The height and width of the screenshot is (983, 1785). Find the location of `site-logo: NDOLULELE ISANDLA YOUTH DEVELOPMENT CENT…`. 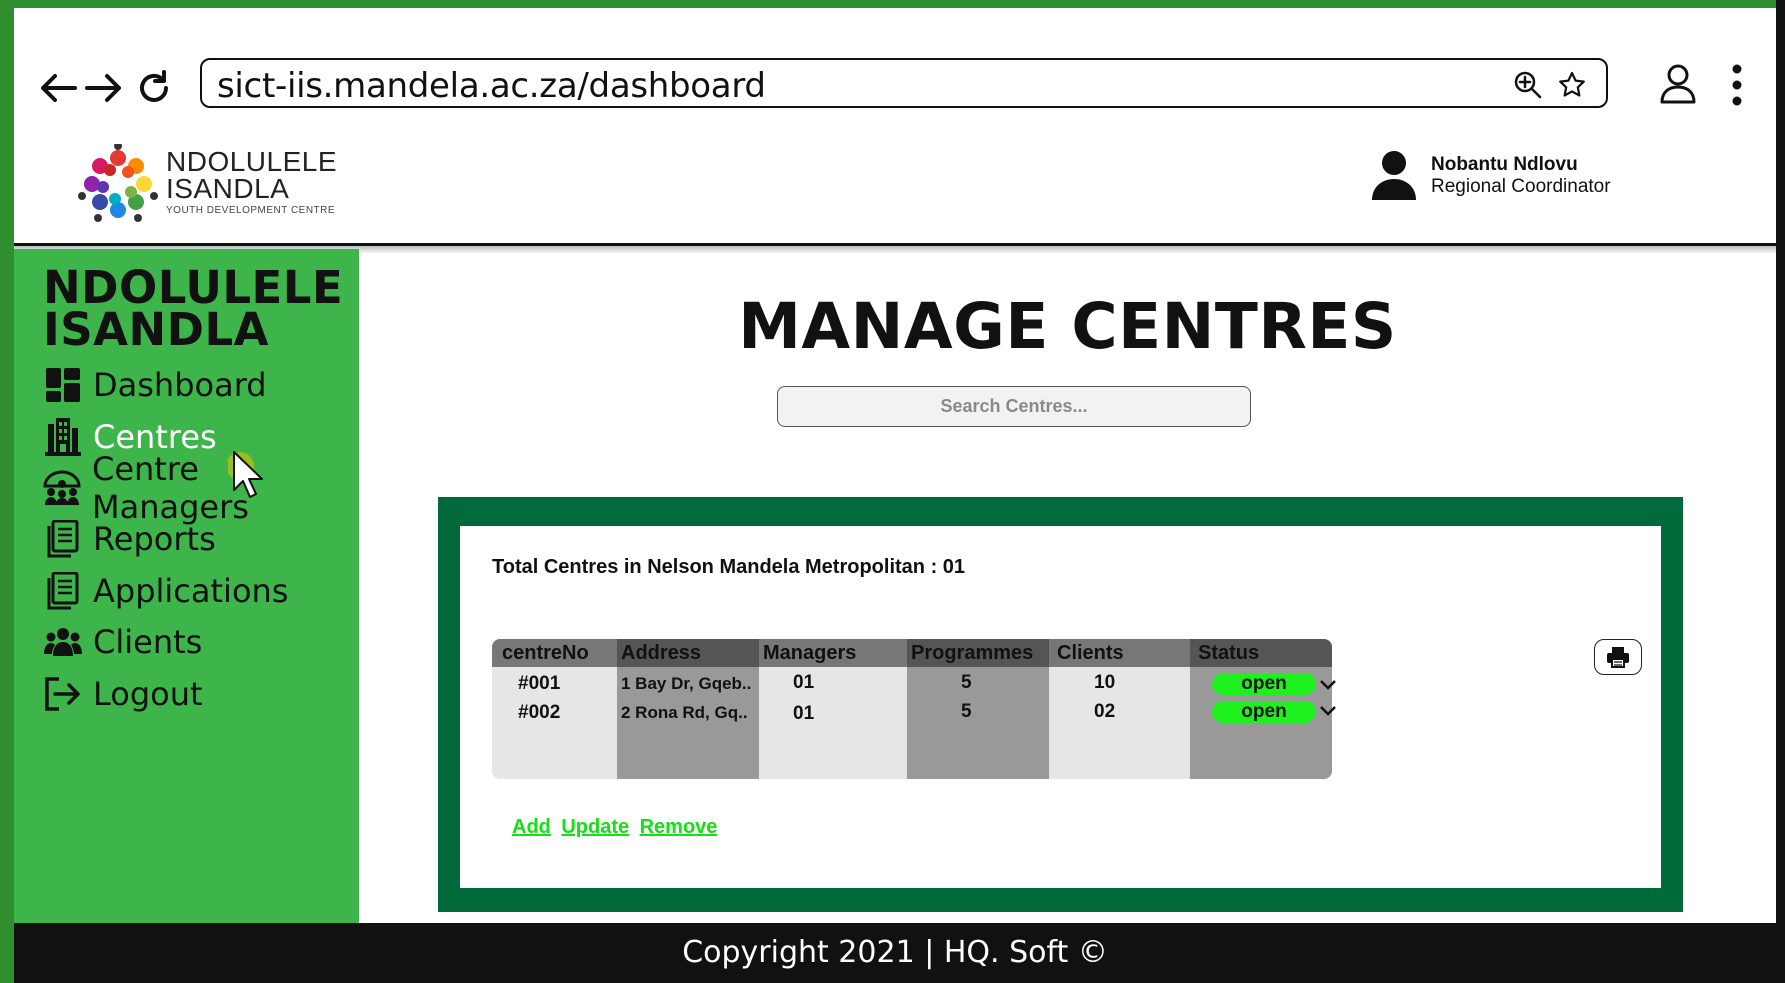

site-logo: NDOLULELE ISANDLA YOUTH DEVELOPMENT CENT… is located at coordinates (228, 185).